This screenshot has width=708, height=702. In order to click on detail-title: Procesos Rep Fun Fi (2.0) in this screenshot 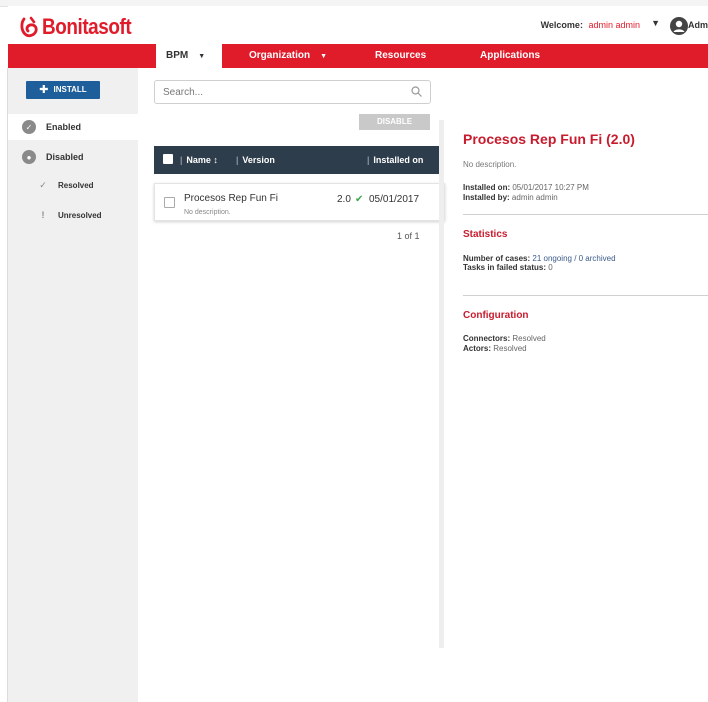, I will do `click(549, 139)`.